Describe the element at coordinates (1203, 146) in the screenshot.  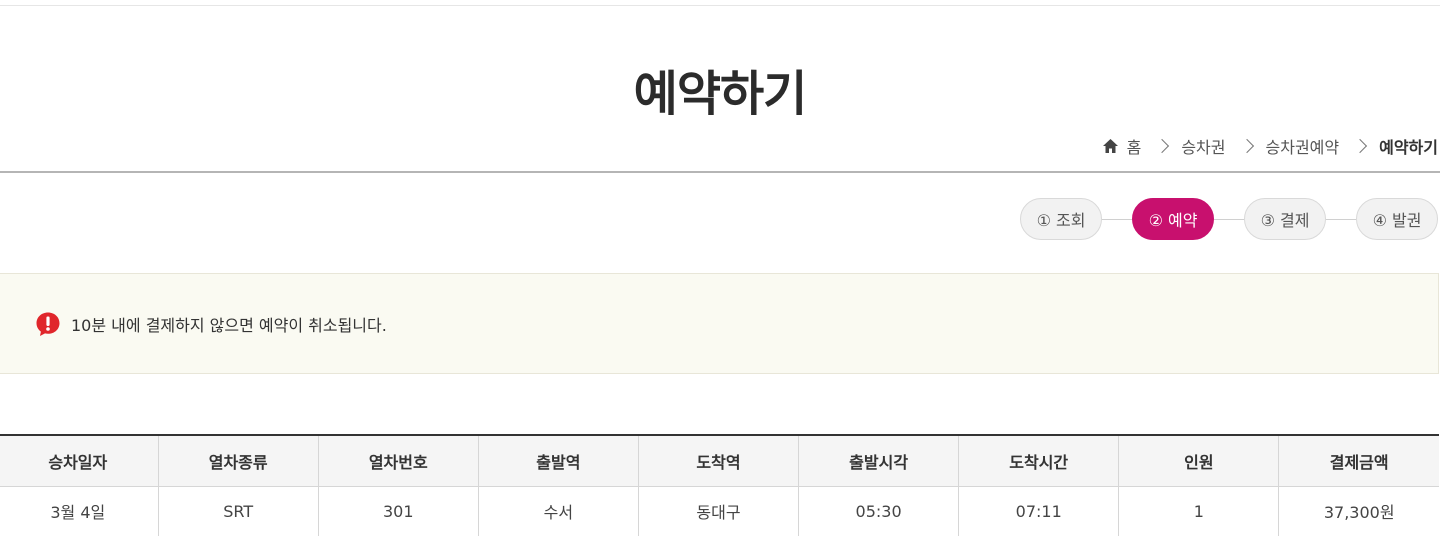
I see `breadcrumb-ticket: 승차권` at that location.